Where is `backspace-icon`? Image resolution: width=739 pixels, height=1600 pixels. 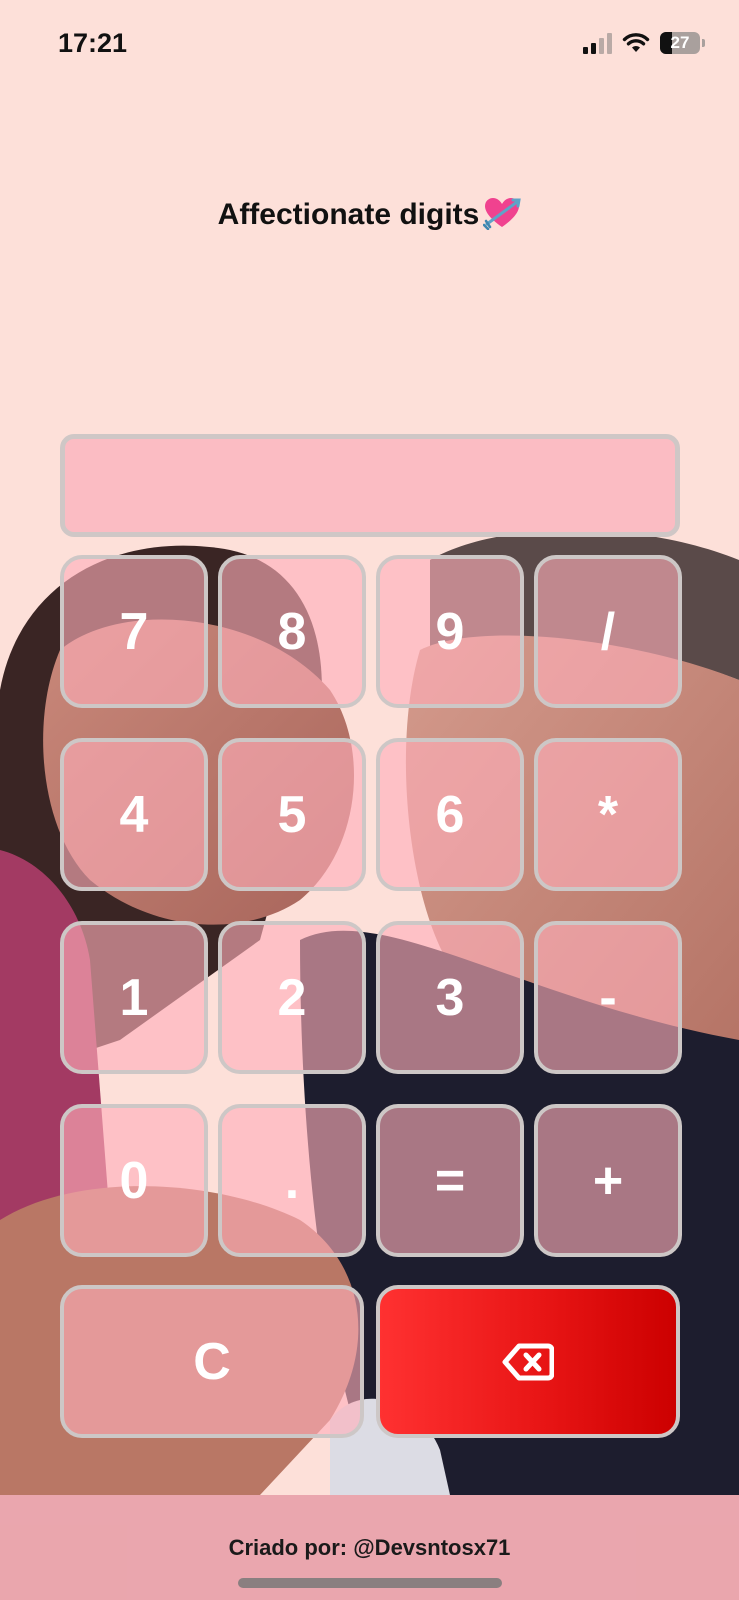 backspace-icon is located at coordinates (528, 1361).